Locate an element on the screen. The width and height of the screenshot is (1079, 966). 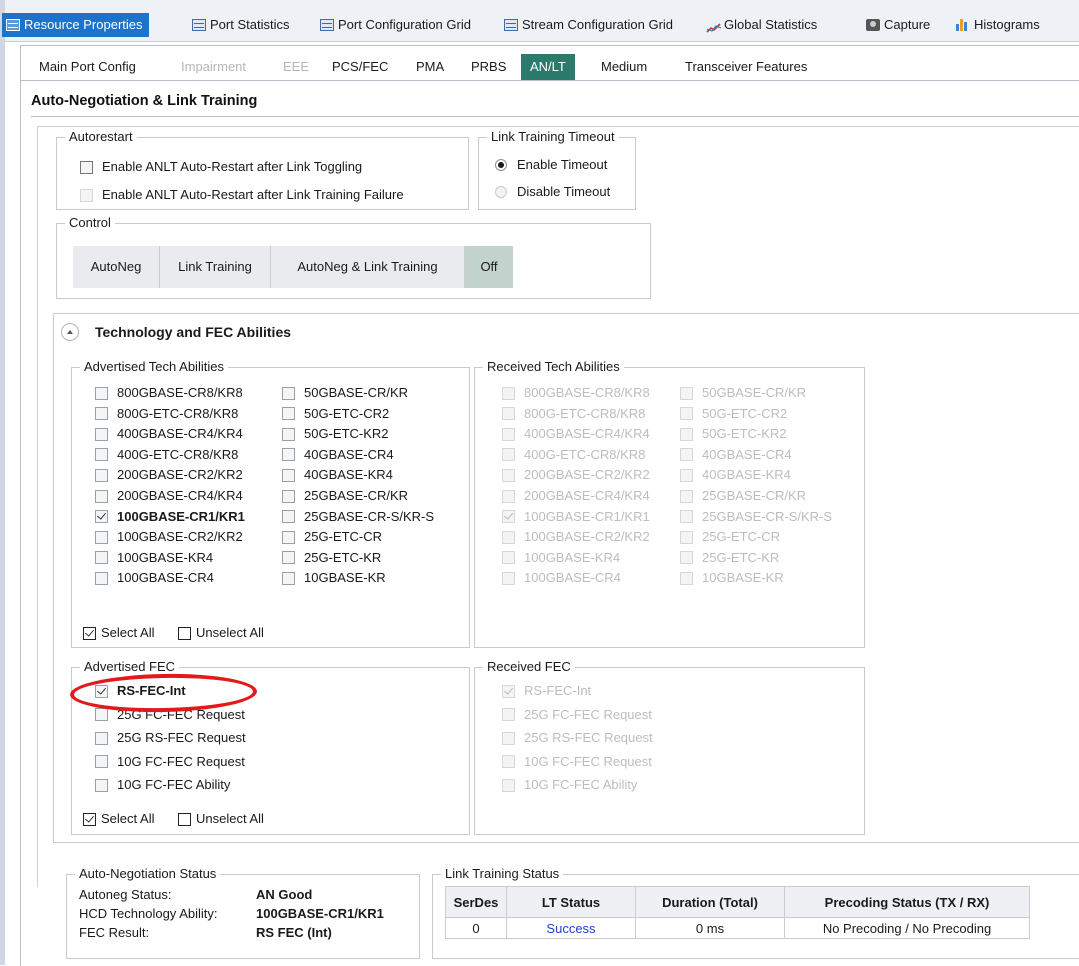
tab-main-port-config: Main Port Config is located at coordinates (87, 67).